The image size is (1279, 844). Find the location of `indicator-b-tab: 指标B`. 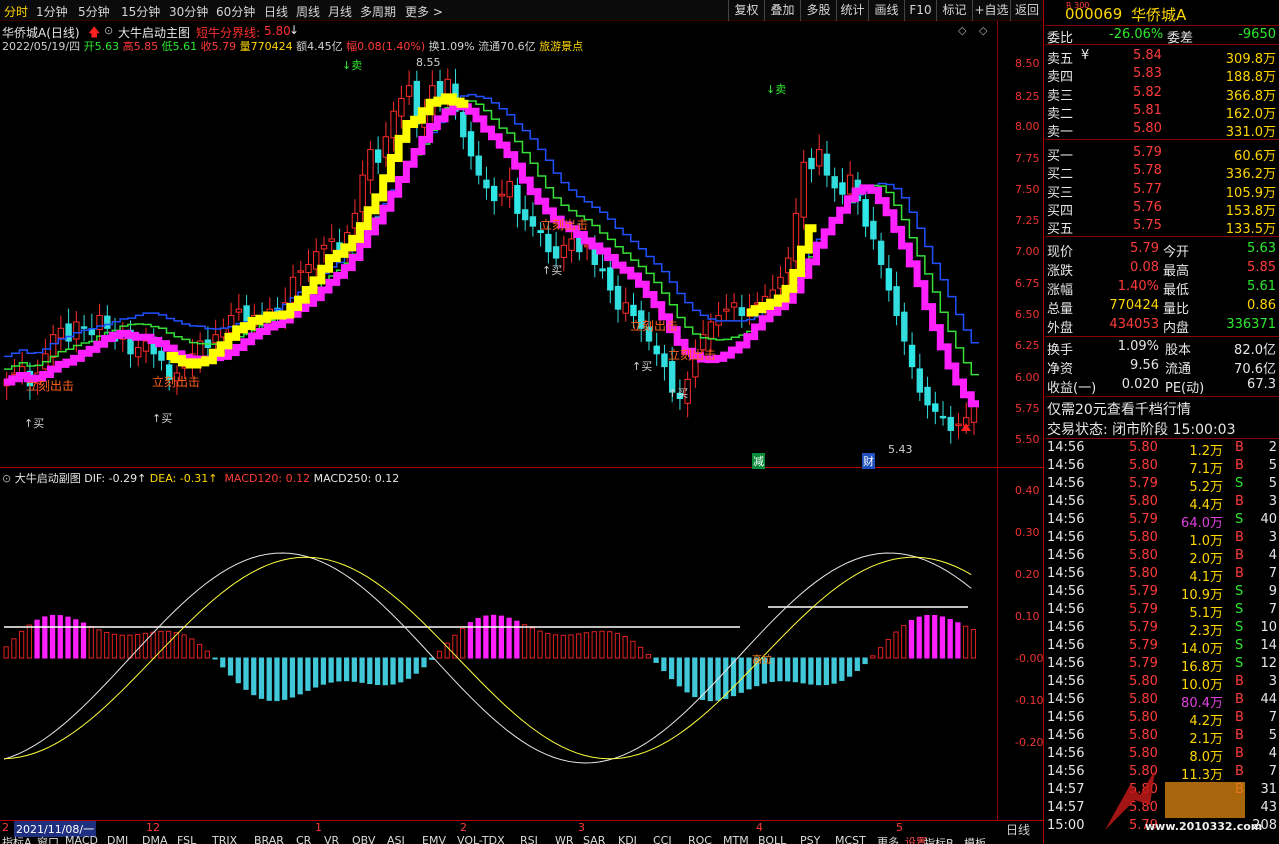

indicator-b-tab: 指标B is located at coordinates (939, 839).